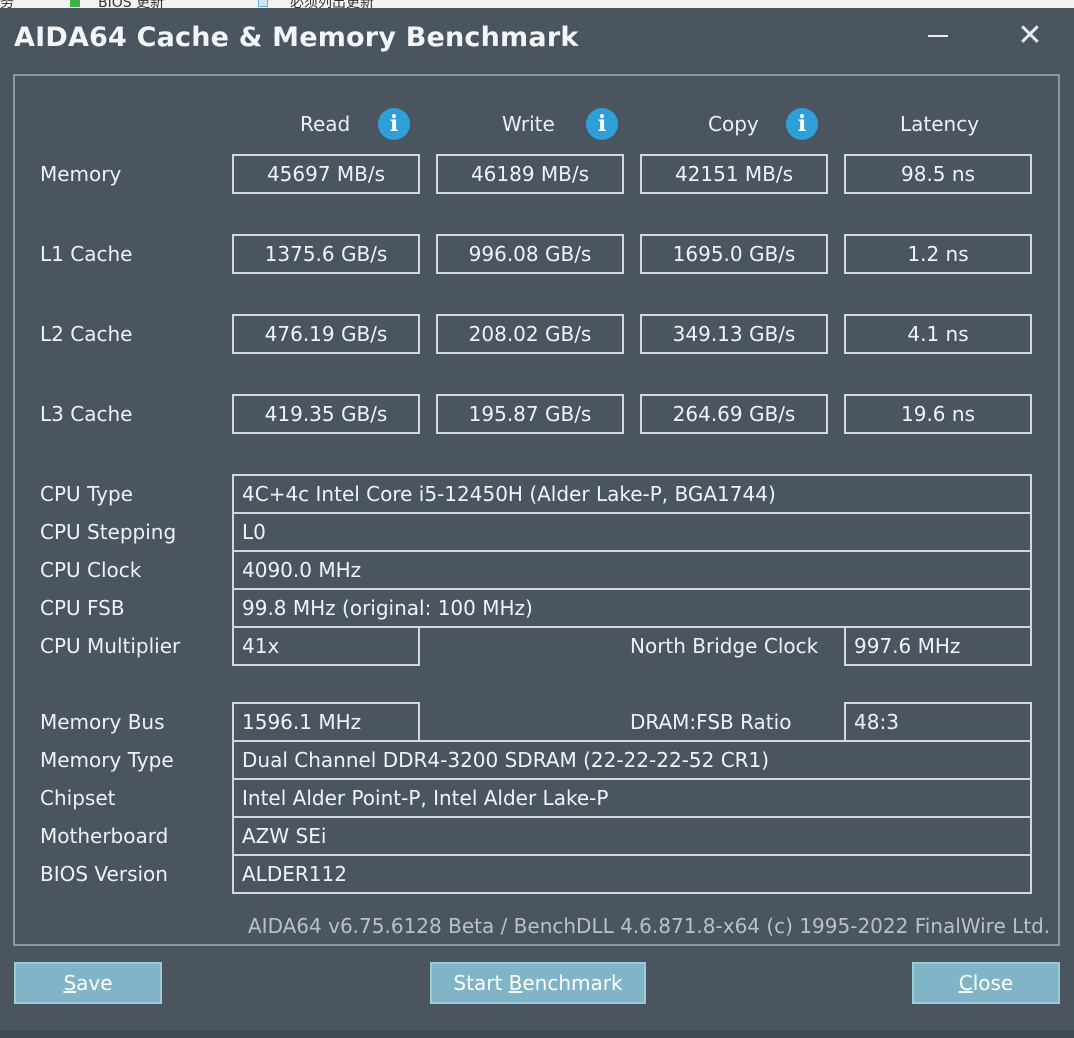  Describe the element at coordinates (82, 608) in the screenshot. I see `cpu-fsb-label: CPU FSB` at that location.